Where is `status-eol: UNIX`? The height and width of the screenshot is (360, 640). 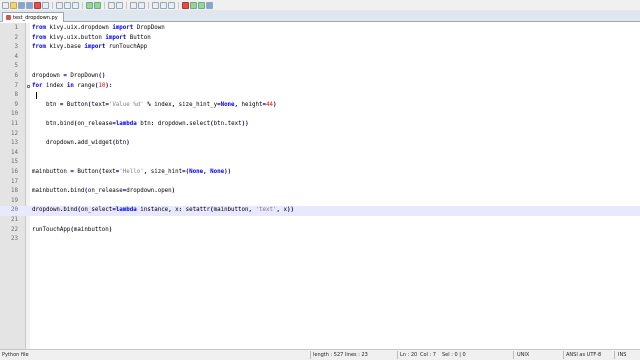
status-eol: UNIX is located at coordinates (523, 355).